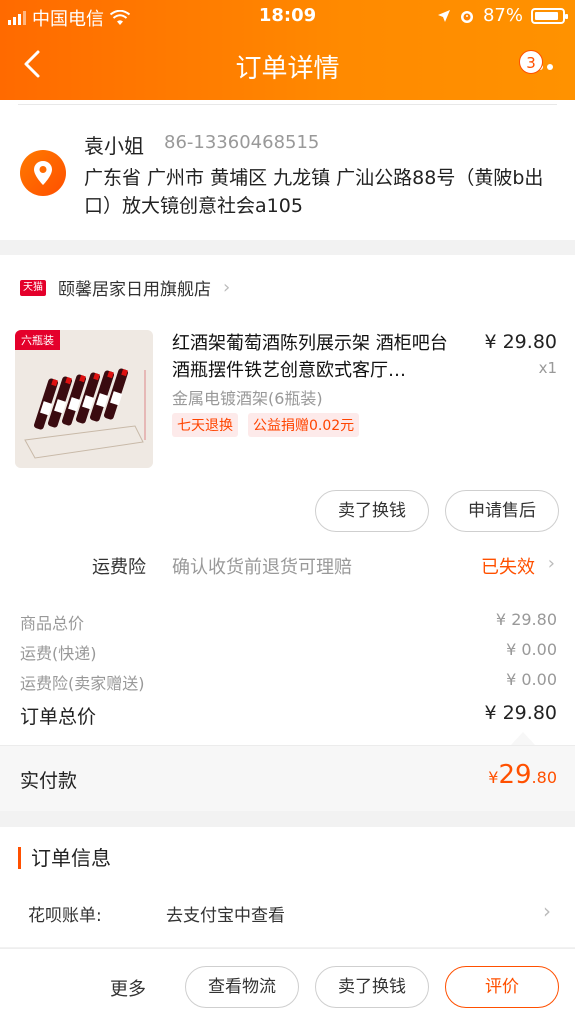 Image resolution: width=575 pixels, height=1024 pixels. What do you see at coordinates (502, 15) in the screenshot?
I see `battery-percent: 87%` at bounding box center [502, 15].